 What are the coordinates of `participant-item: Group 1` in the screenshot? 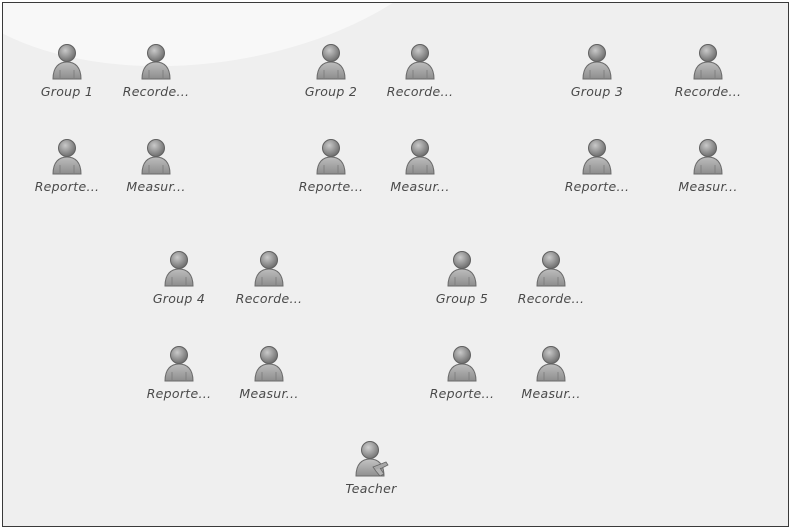 It's located at (67, 73).